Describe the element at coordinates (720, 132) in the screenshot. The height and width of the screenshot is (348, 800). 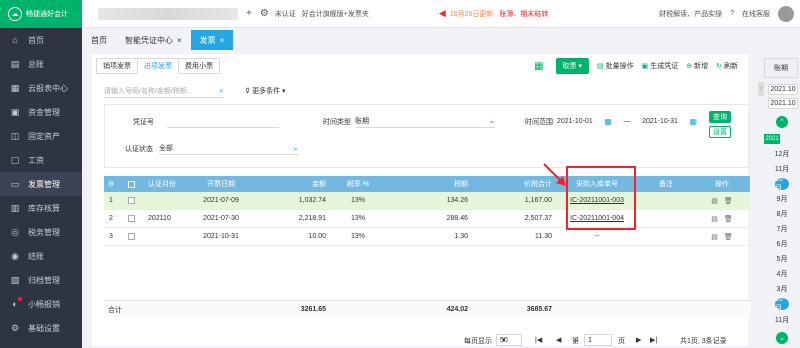
I see `settings-button: 设置` at that location.